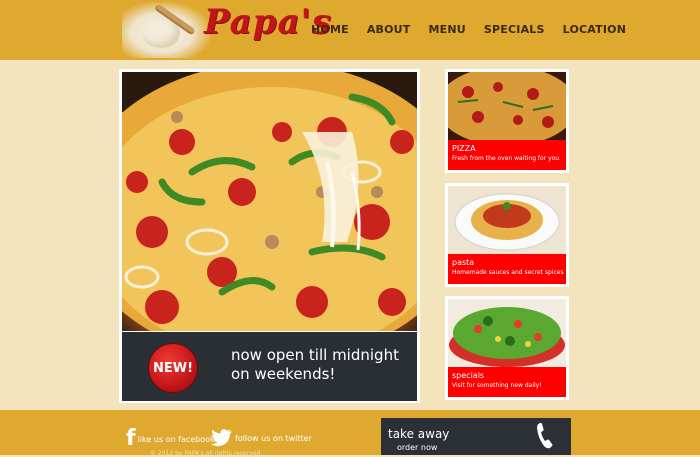 This screenshot has height=457, width=700. I want to click on takeaway-panel: take away order now, so click(476, 436).